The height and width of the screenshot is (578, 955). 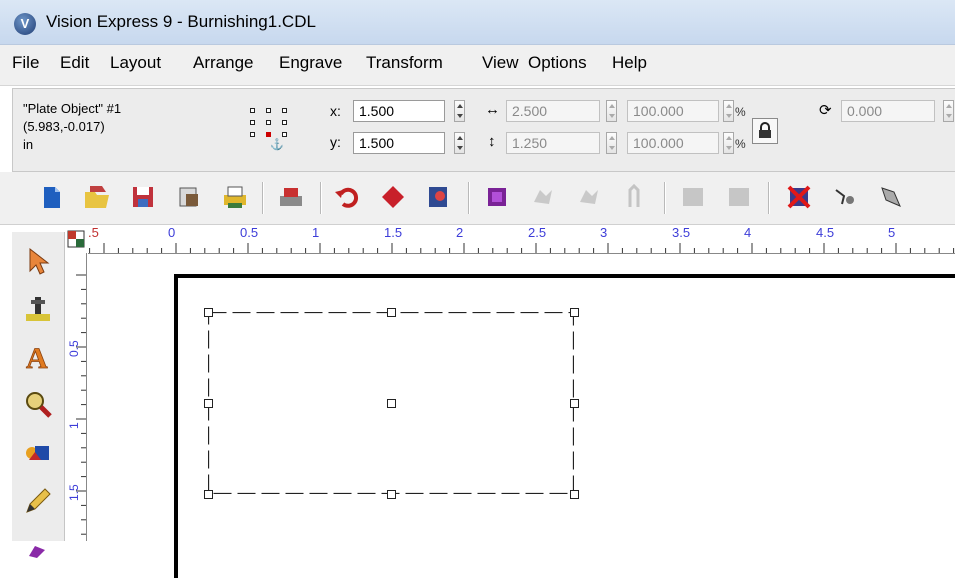 I want to click on menu-file: File, so click(x=25, y=63).